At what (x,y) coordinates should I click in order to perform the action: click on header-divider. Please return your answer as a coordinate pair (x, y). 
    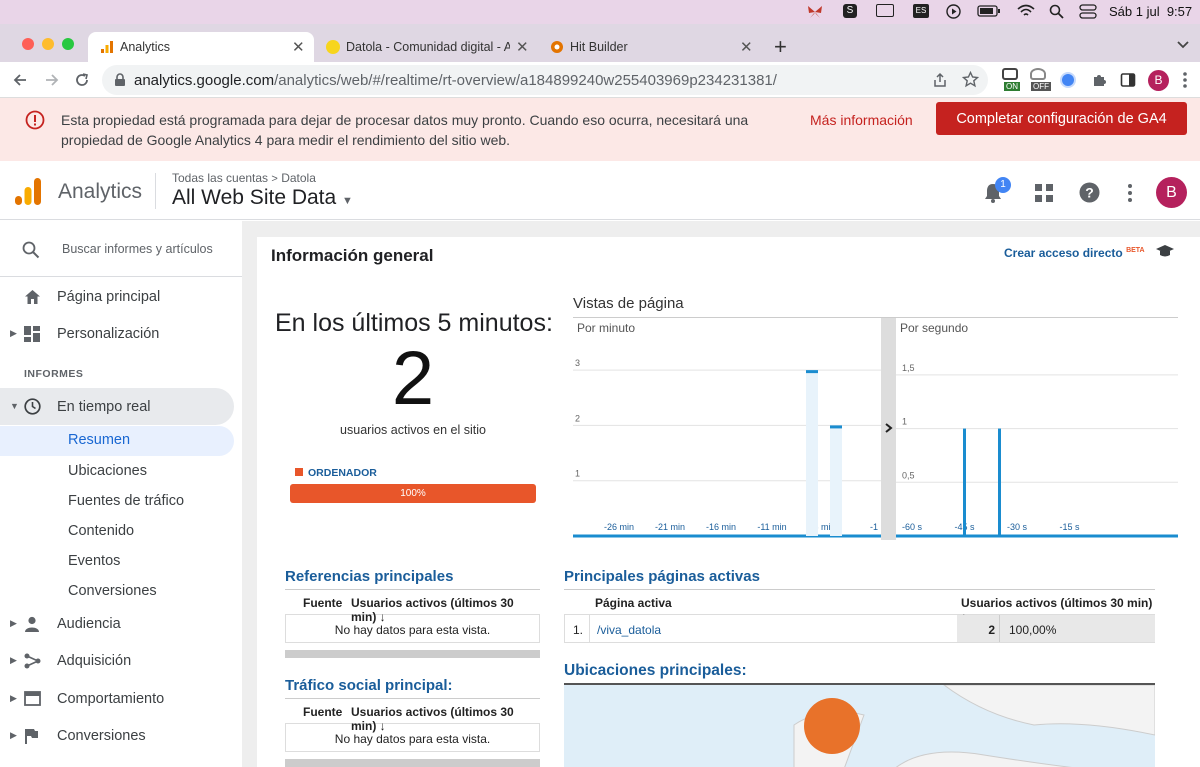
    Looking at the image, I should click on (155, 191).